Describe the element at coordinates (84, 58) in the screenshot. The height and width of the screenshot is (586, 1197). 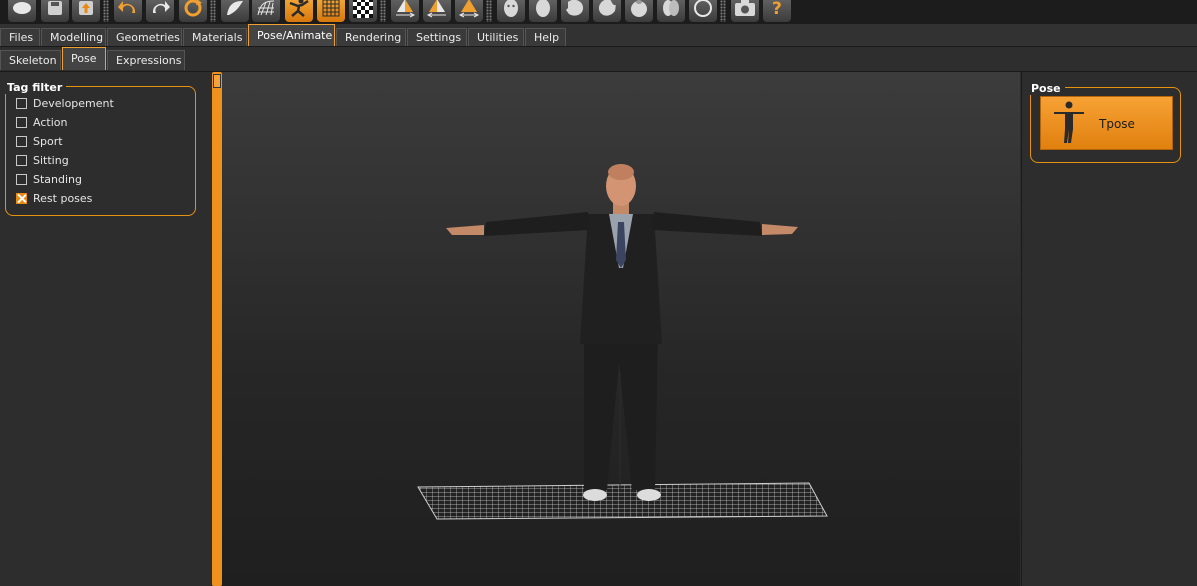
I see `tab-pose: Pose` at that location.